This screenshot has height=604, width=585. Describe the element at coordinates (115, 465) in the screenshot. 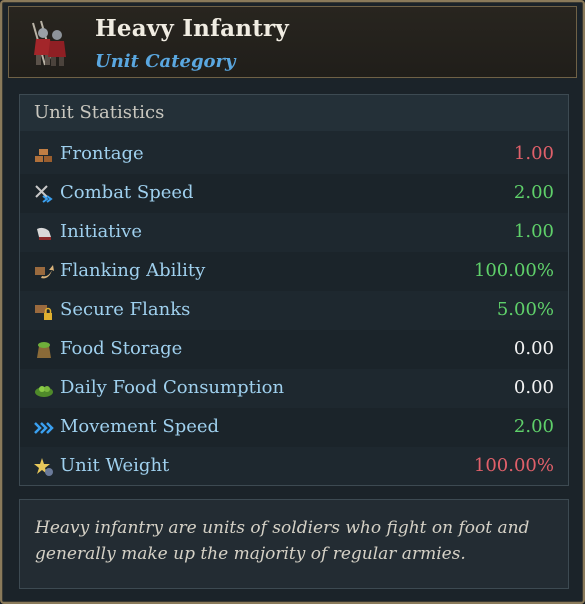

I see `stat-label: Unit Weight` at that location.